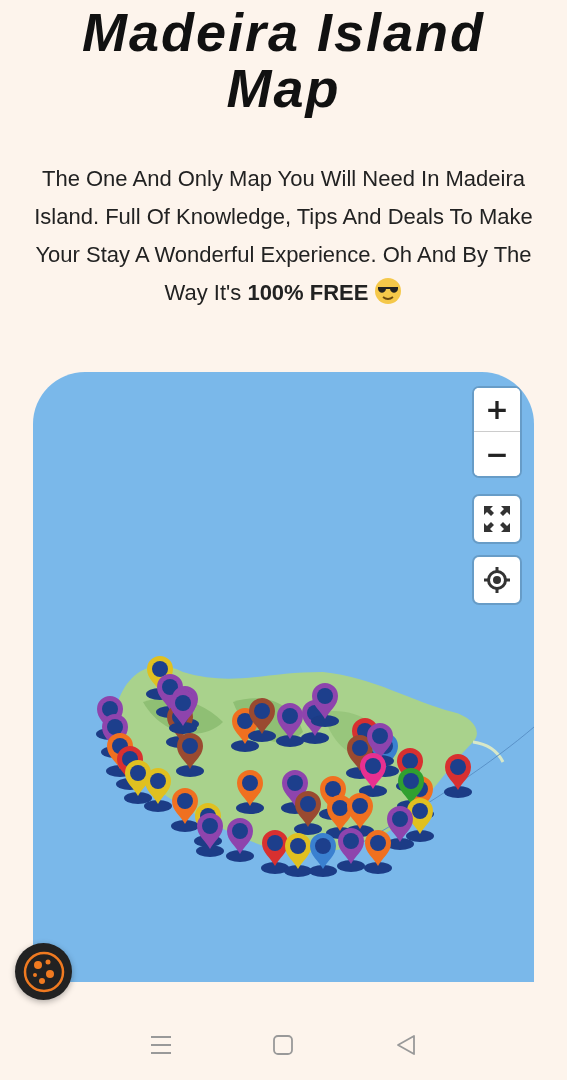 Image resolution: width=567 pixels, height=1080 pixels. I want to click on locate-button, so click(497, 580).